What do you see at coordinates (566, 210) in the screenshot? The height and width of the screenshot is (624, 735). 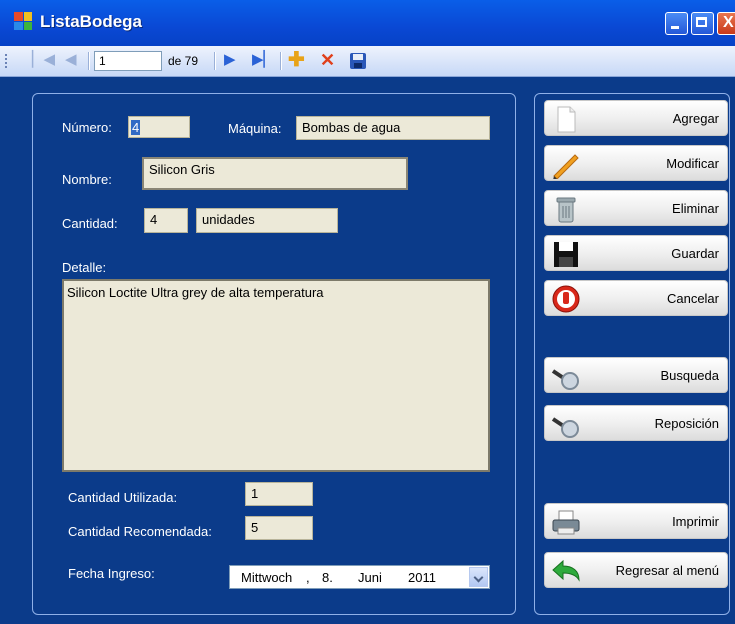 I see `recycle-bin-icon` at bounding box center [566, 210].